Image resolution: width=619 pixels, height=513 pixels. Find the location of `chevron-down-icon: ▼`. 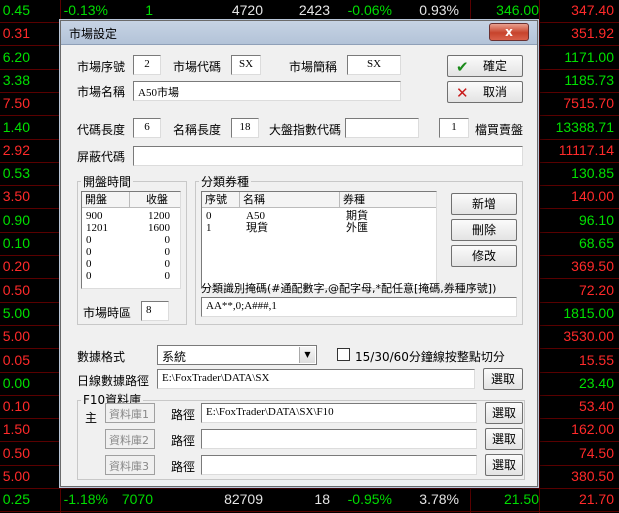

chevron-down-icon: ▼ is located at coordinates (307, 355).